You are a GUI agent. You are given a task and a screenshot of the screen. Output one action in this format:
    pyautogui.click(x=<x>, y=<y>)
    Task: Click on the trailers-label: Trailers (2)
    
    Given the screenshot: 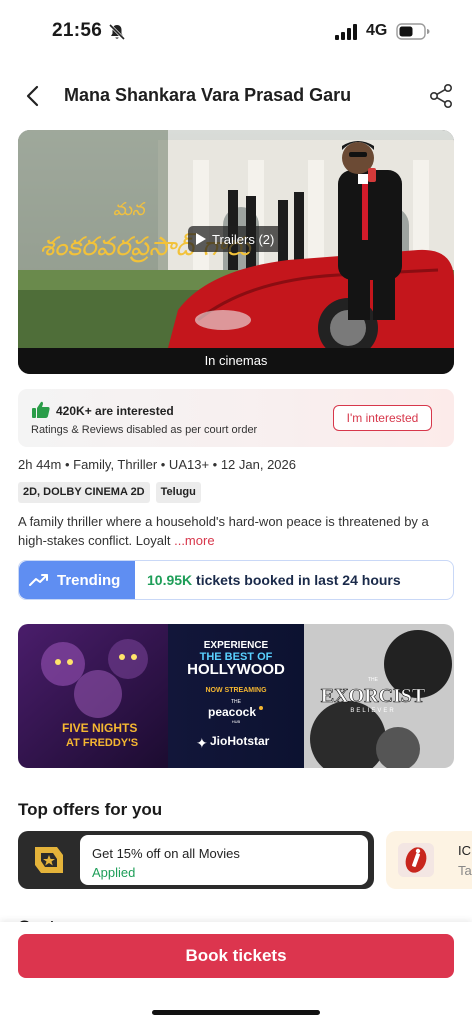 What is the action you would take?
    pyautogui.click(x=243, y=239)
    